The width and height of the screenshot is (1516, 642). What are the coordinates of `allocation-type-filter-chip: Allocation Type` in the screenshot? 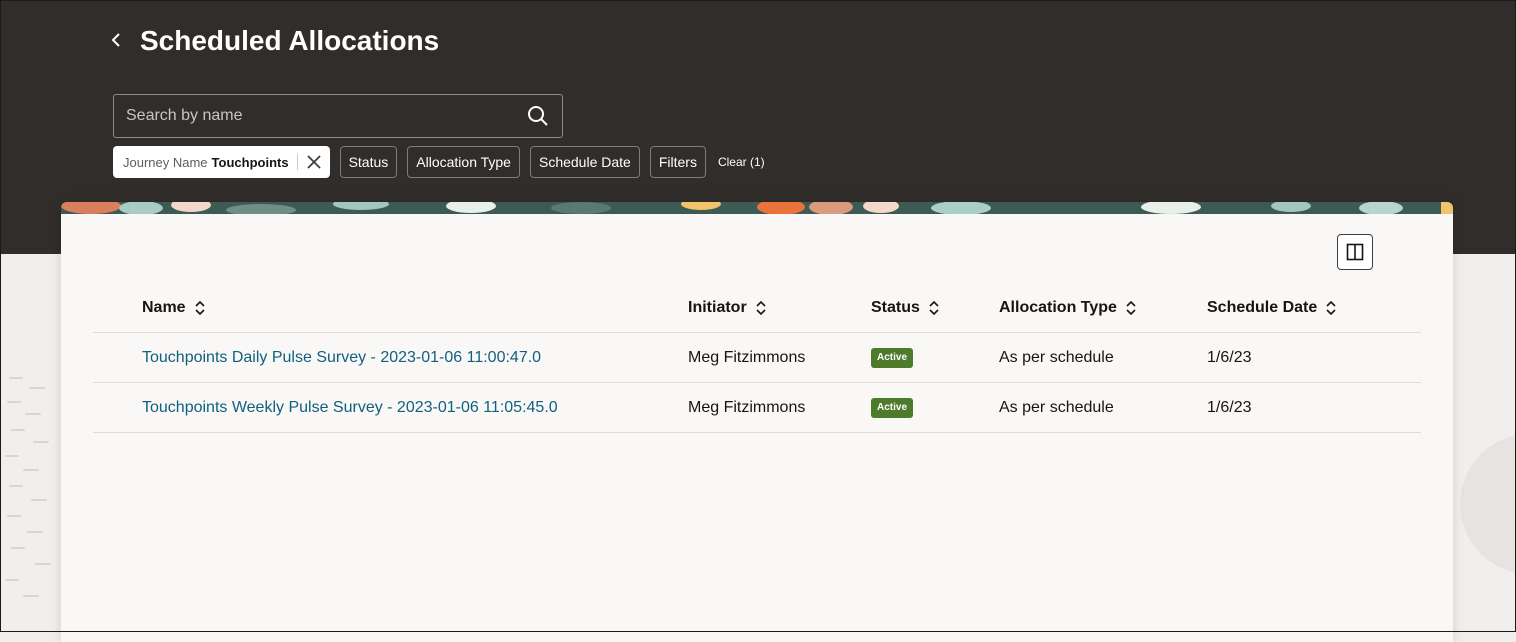 It's located at (463, 162).